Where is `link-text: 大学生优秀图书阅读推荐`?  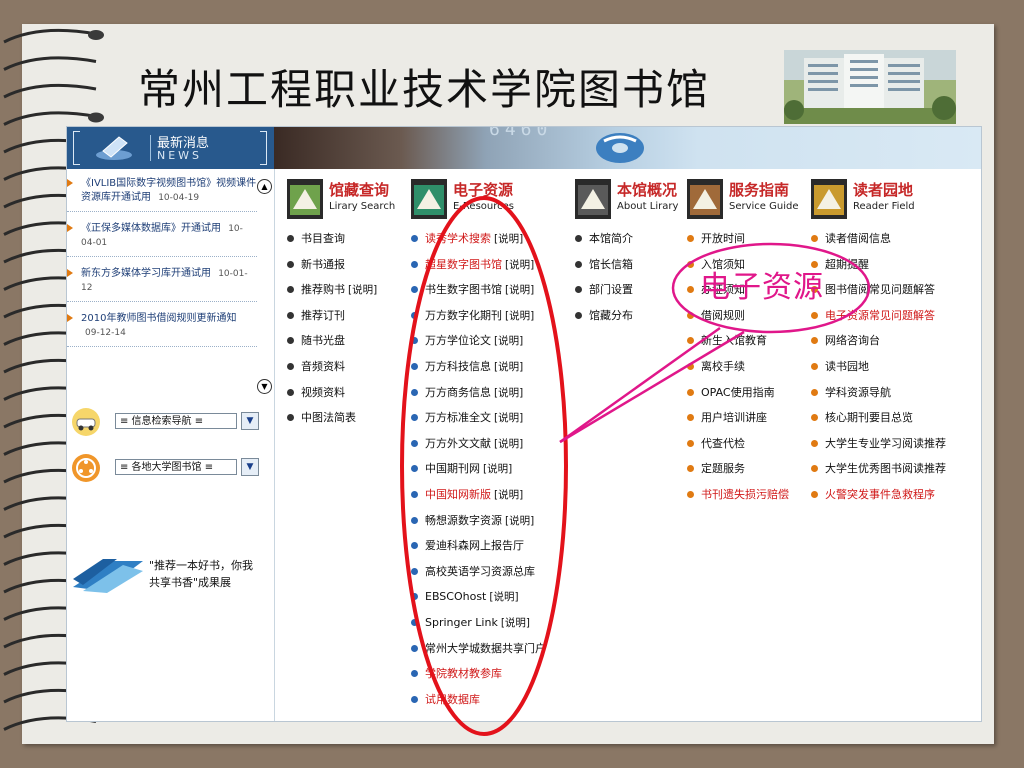
link-text: 大学生优秀图书阅读推荐 is located at coordinates (885, 468).